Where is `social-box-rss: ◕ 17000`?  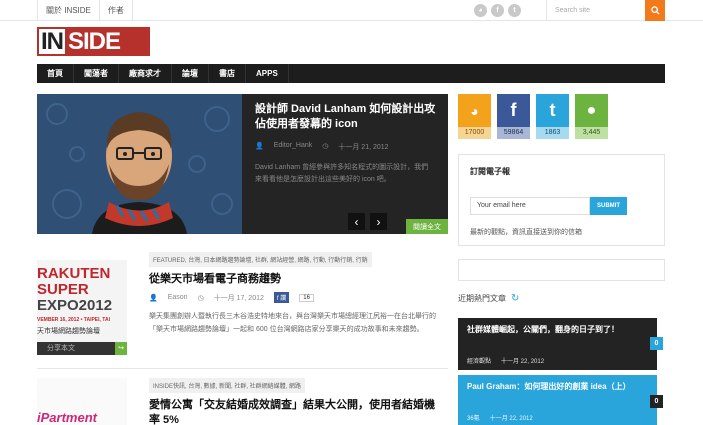
social-box-rss: ◕ 17000 is located at coordinates (474, 116).